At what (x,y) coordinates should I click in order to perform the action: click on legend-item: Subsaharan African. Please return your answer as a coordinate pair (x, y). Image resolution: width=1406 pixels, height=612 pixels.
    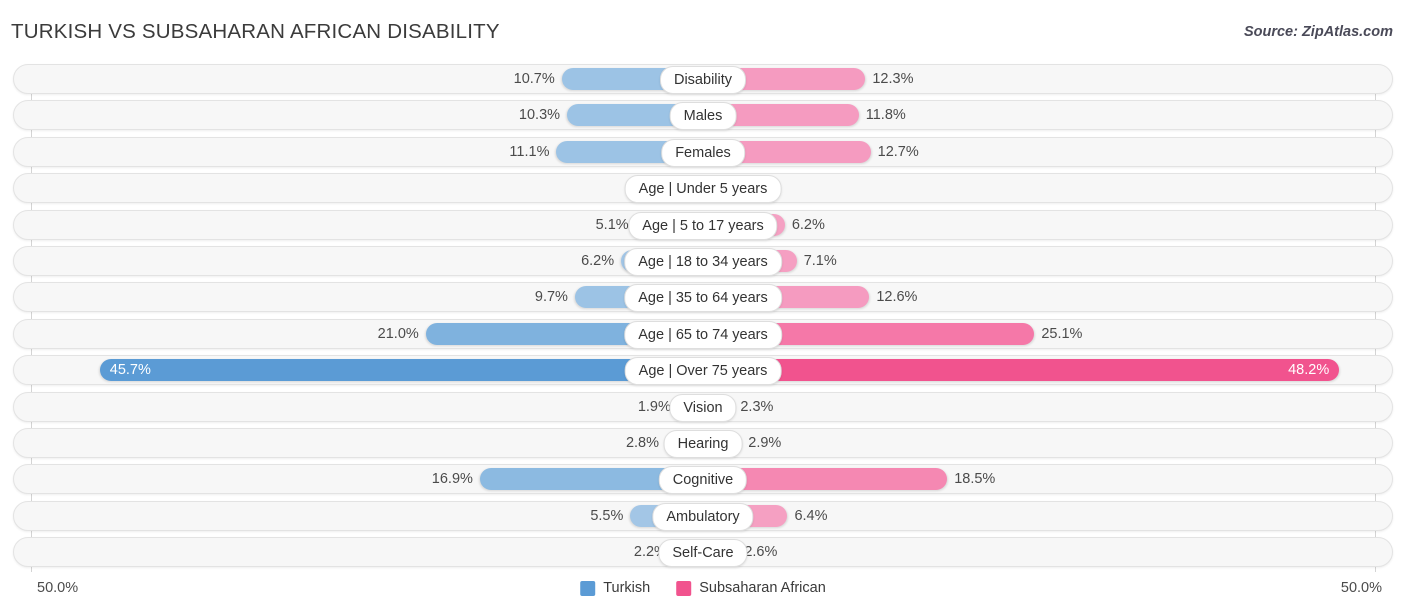
    Looking at the image, I should click on (751, 588).